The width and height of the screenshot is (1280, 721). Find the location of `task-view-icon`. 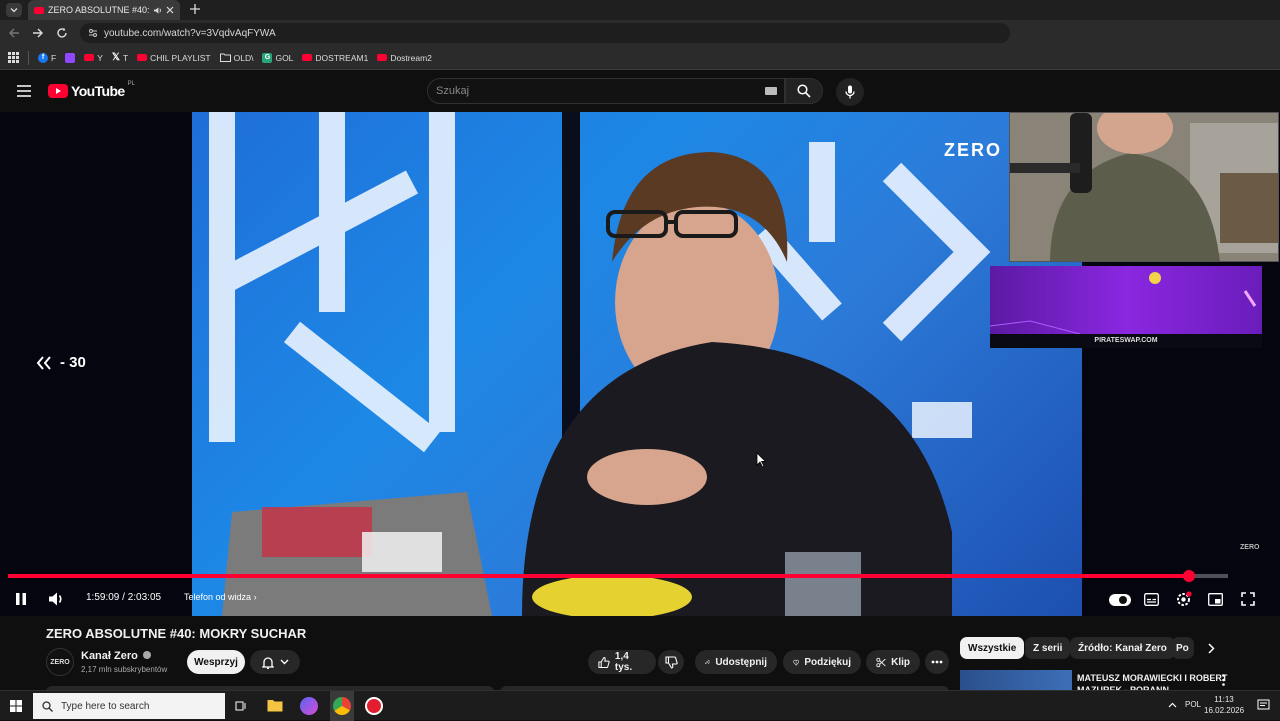

task-view-icon is located at coordinates (241, 706).